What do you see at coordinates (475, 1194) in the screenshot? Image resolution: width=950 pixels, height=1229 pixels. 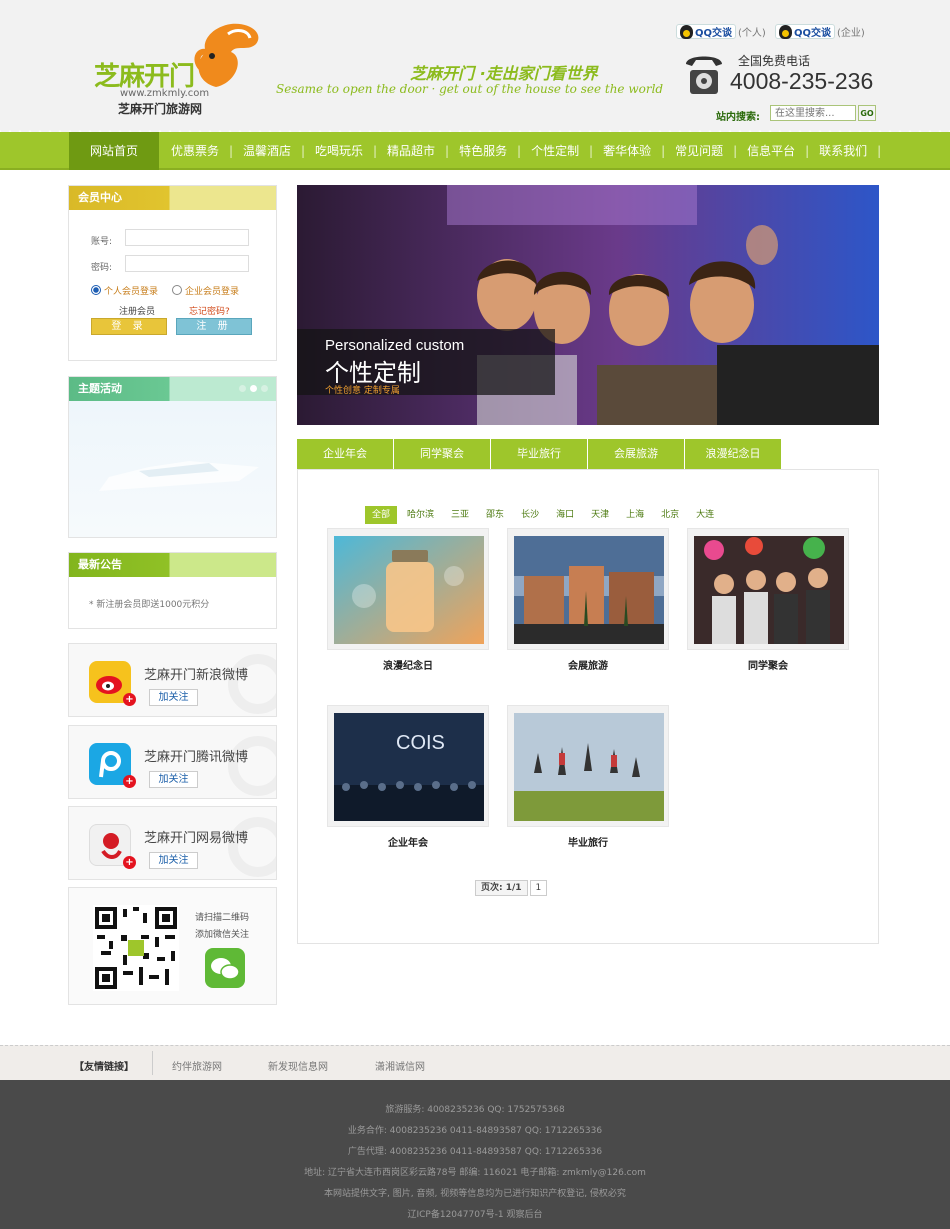 I see `footer-copyright: 本网站提供文字, 图片, 音频, 视频等信息均为已进行知识产权登记, 侵权必究` at bounding box center [475, 1194].